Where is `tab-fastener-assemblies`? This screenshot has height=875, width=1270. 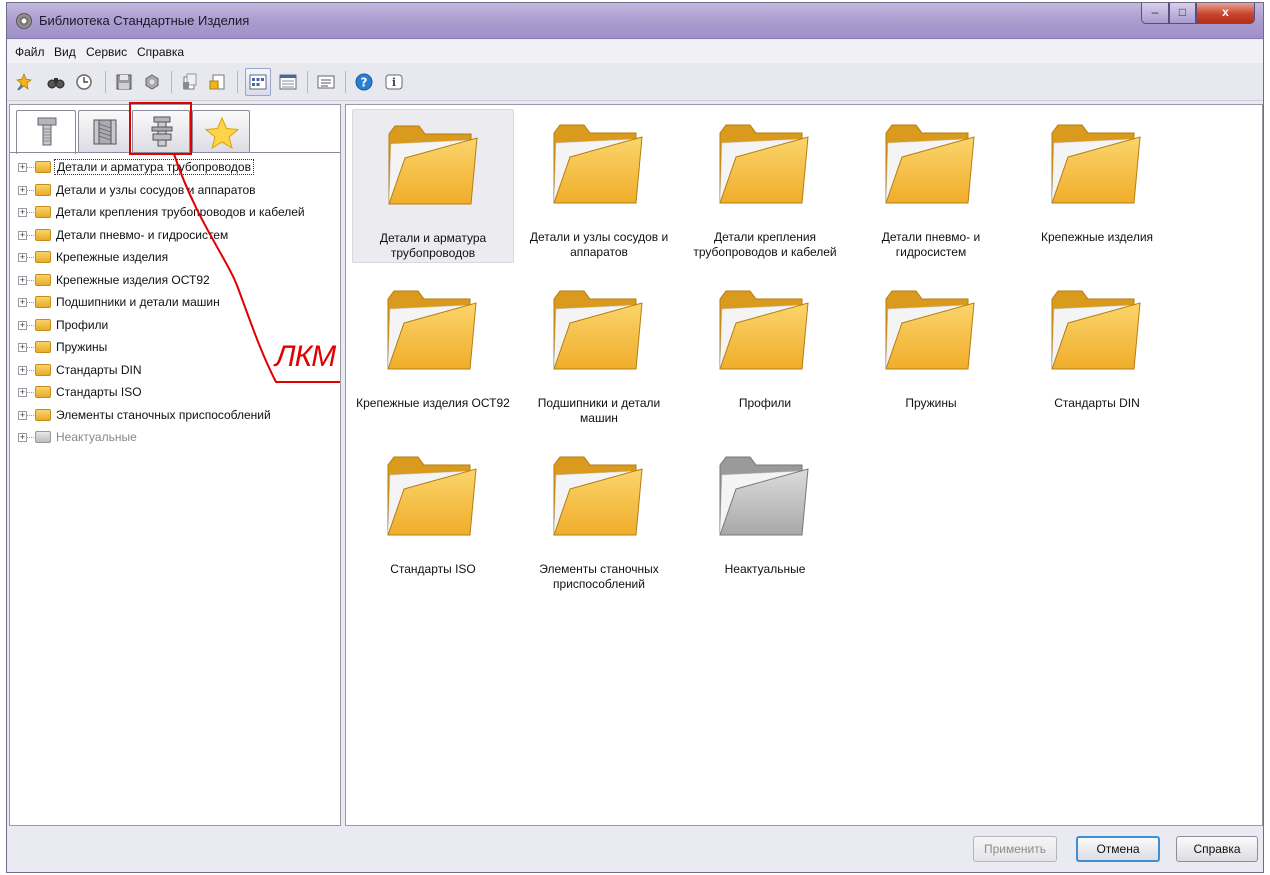 tab-fastener-assemblies is located at coordinates (161, 131).